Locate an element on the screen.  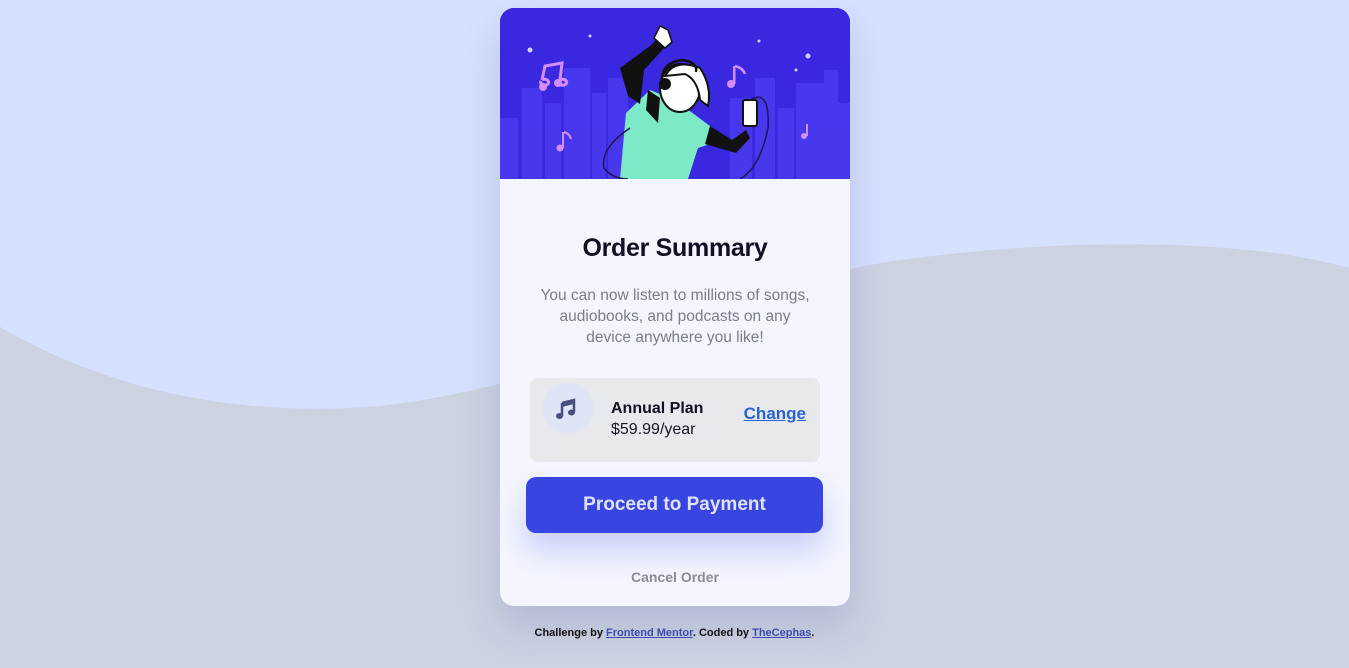
author-link: TheCephas is located at coordinates (781, 633).